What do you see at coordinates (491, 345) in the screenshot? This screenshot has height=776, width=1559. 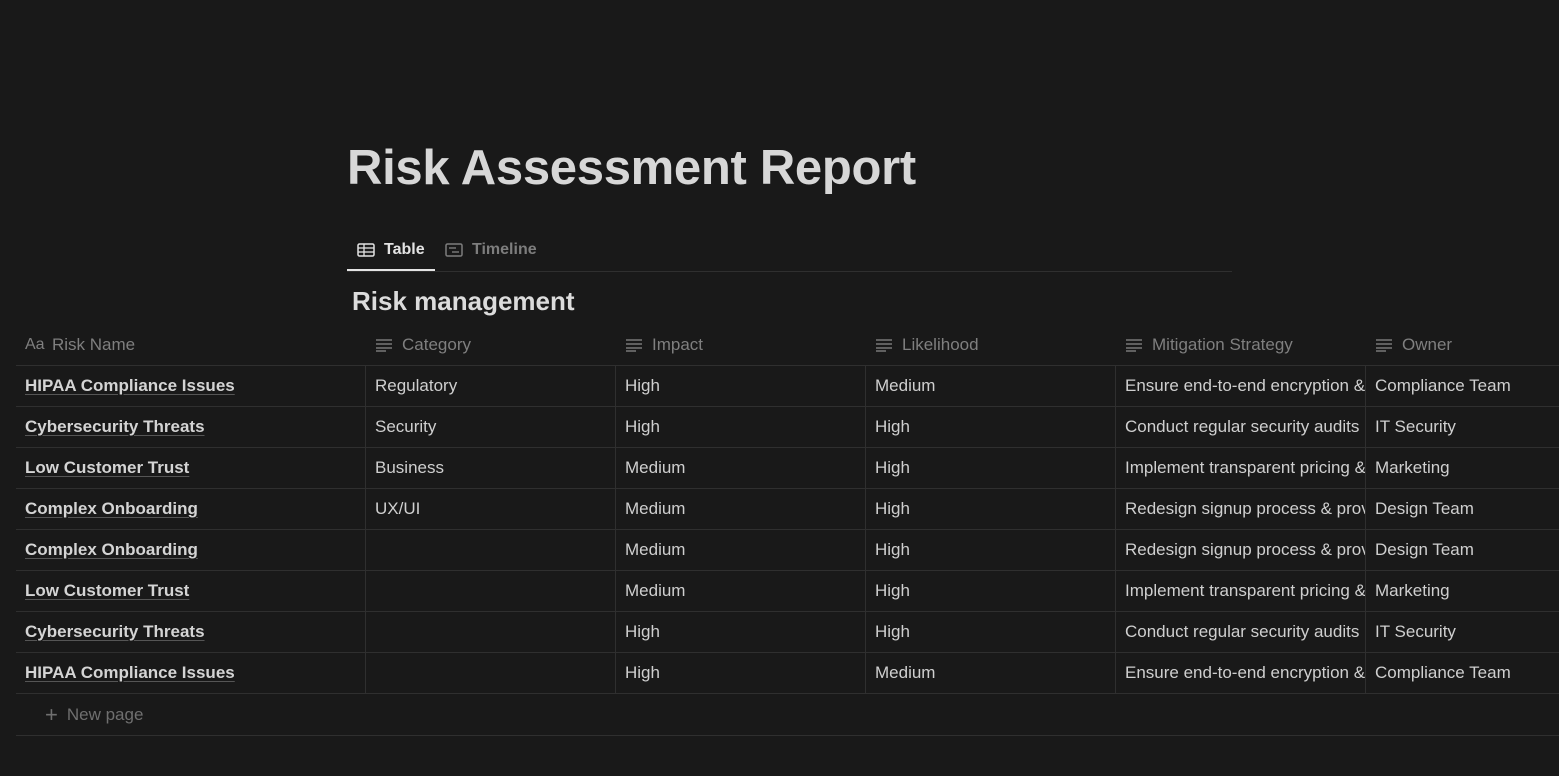 I see `column-header-category: Category` at bounding box center [491, 345].